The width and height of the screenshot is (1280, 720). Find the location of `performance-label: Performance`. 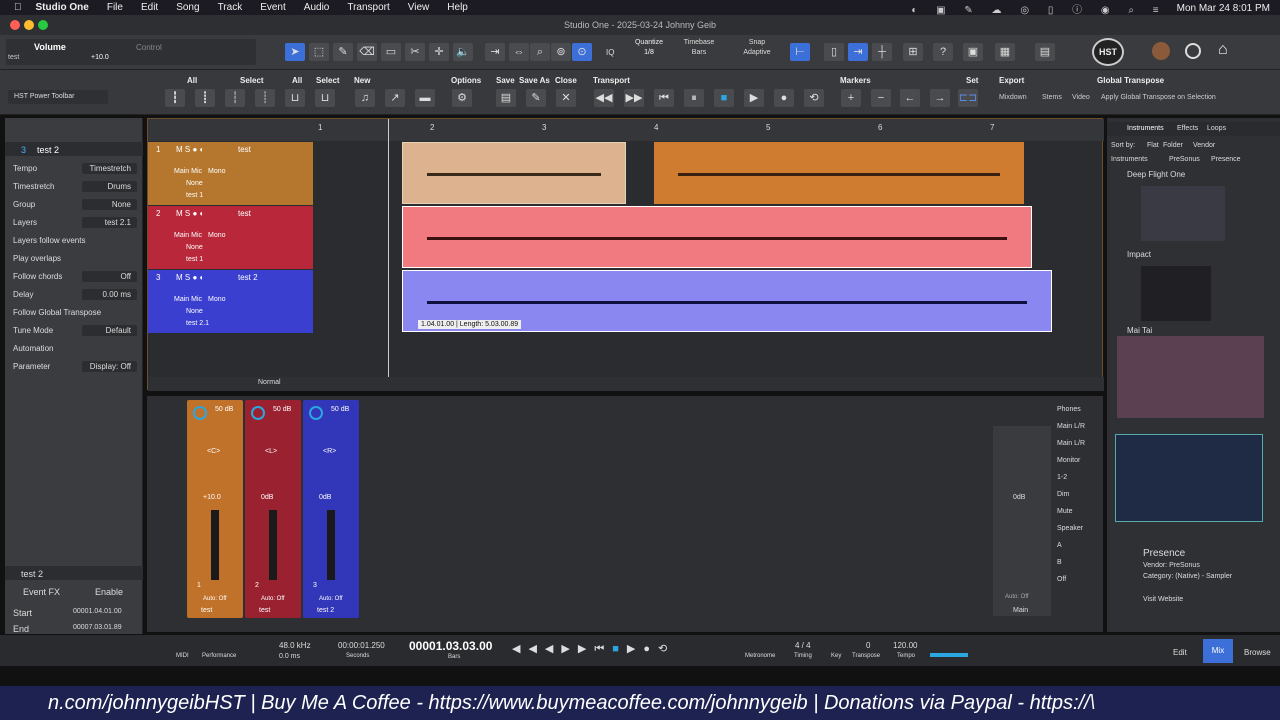

performance-label: Performance is located at coordinates (219, 656).